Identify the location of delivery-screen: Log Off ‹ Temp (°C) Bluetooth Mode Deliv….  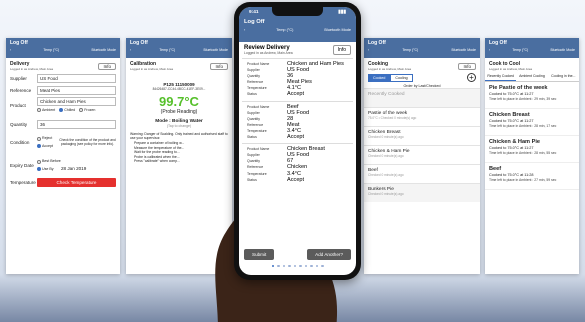
(63, 156).